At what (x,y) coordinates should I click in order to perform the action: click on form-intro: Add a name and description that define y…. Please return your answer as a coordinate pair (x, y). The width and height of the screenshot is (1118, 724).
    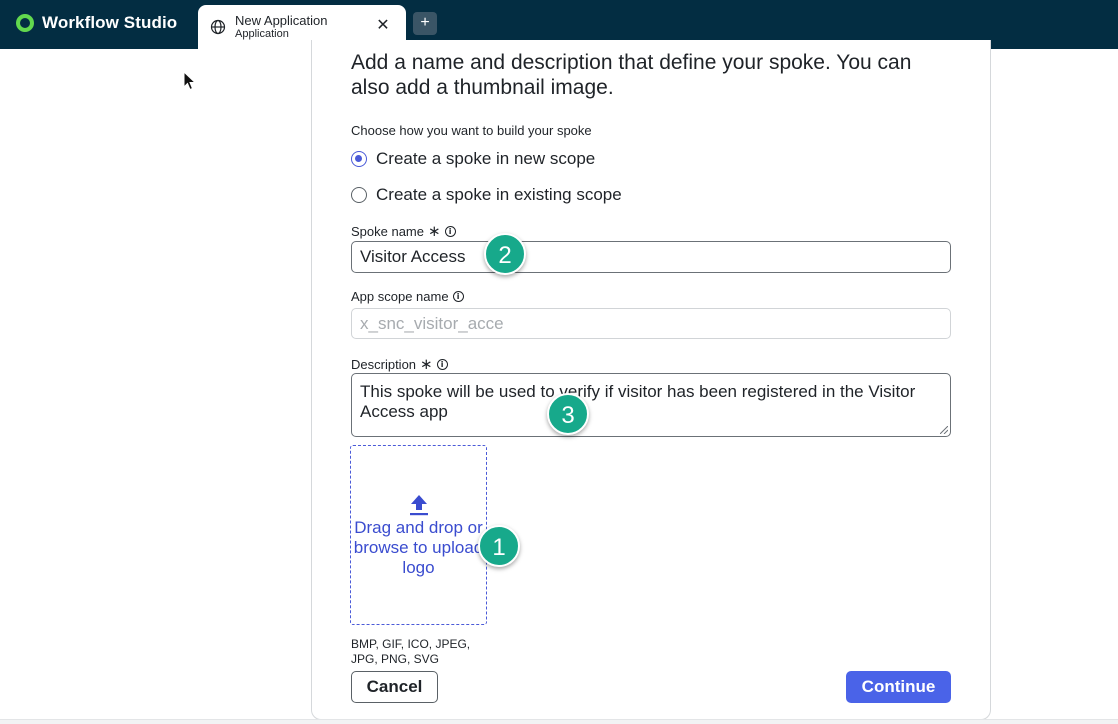
    Looking at the image, I should click on (631, 75).